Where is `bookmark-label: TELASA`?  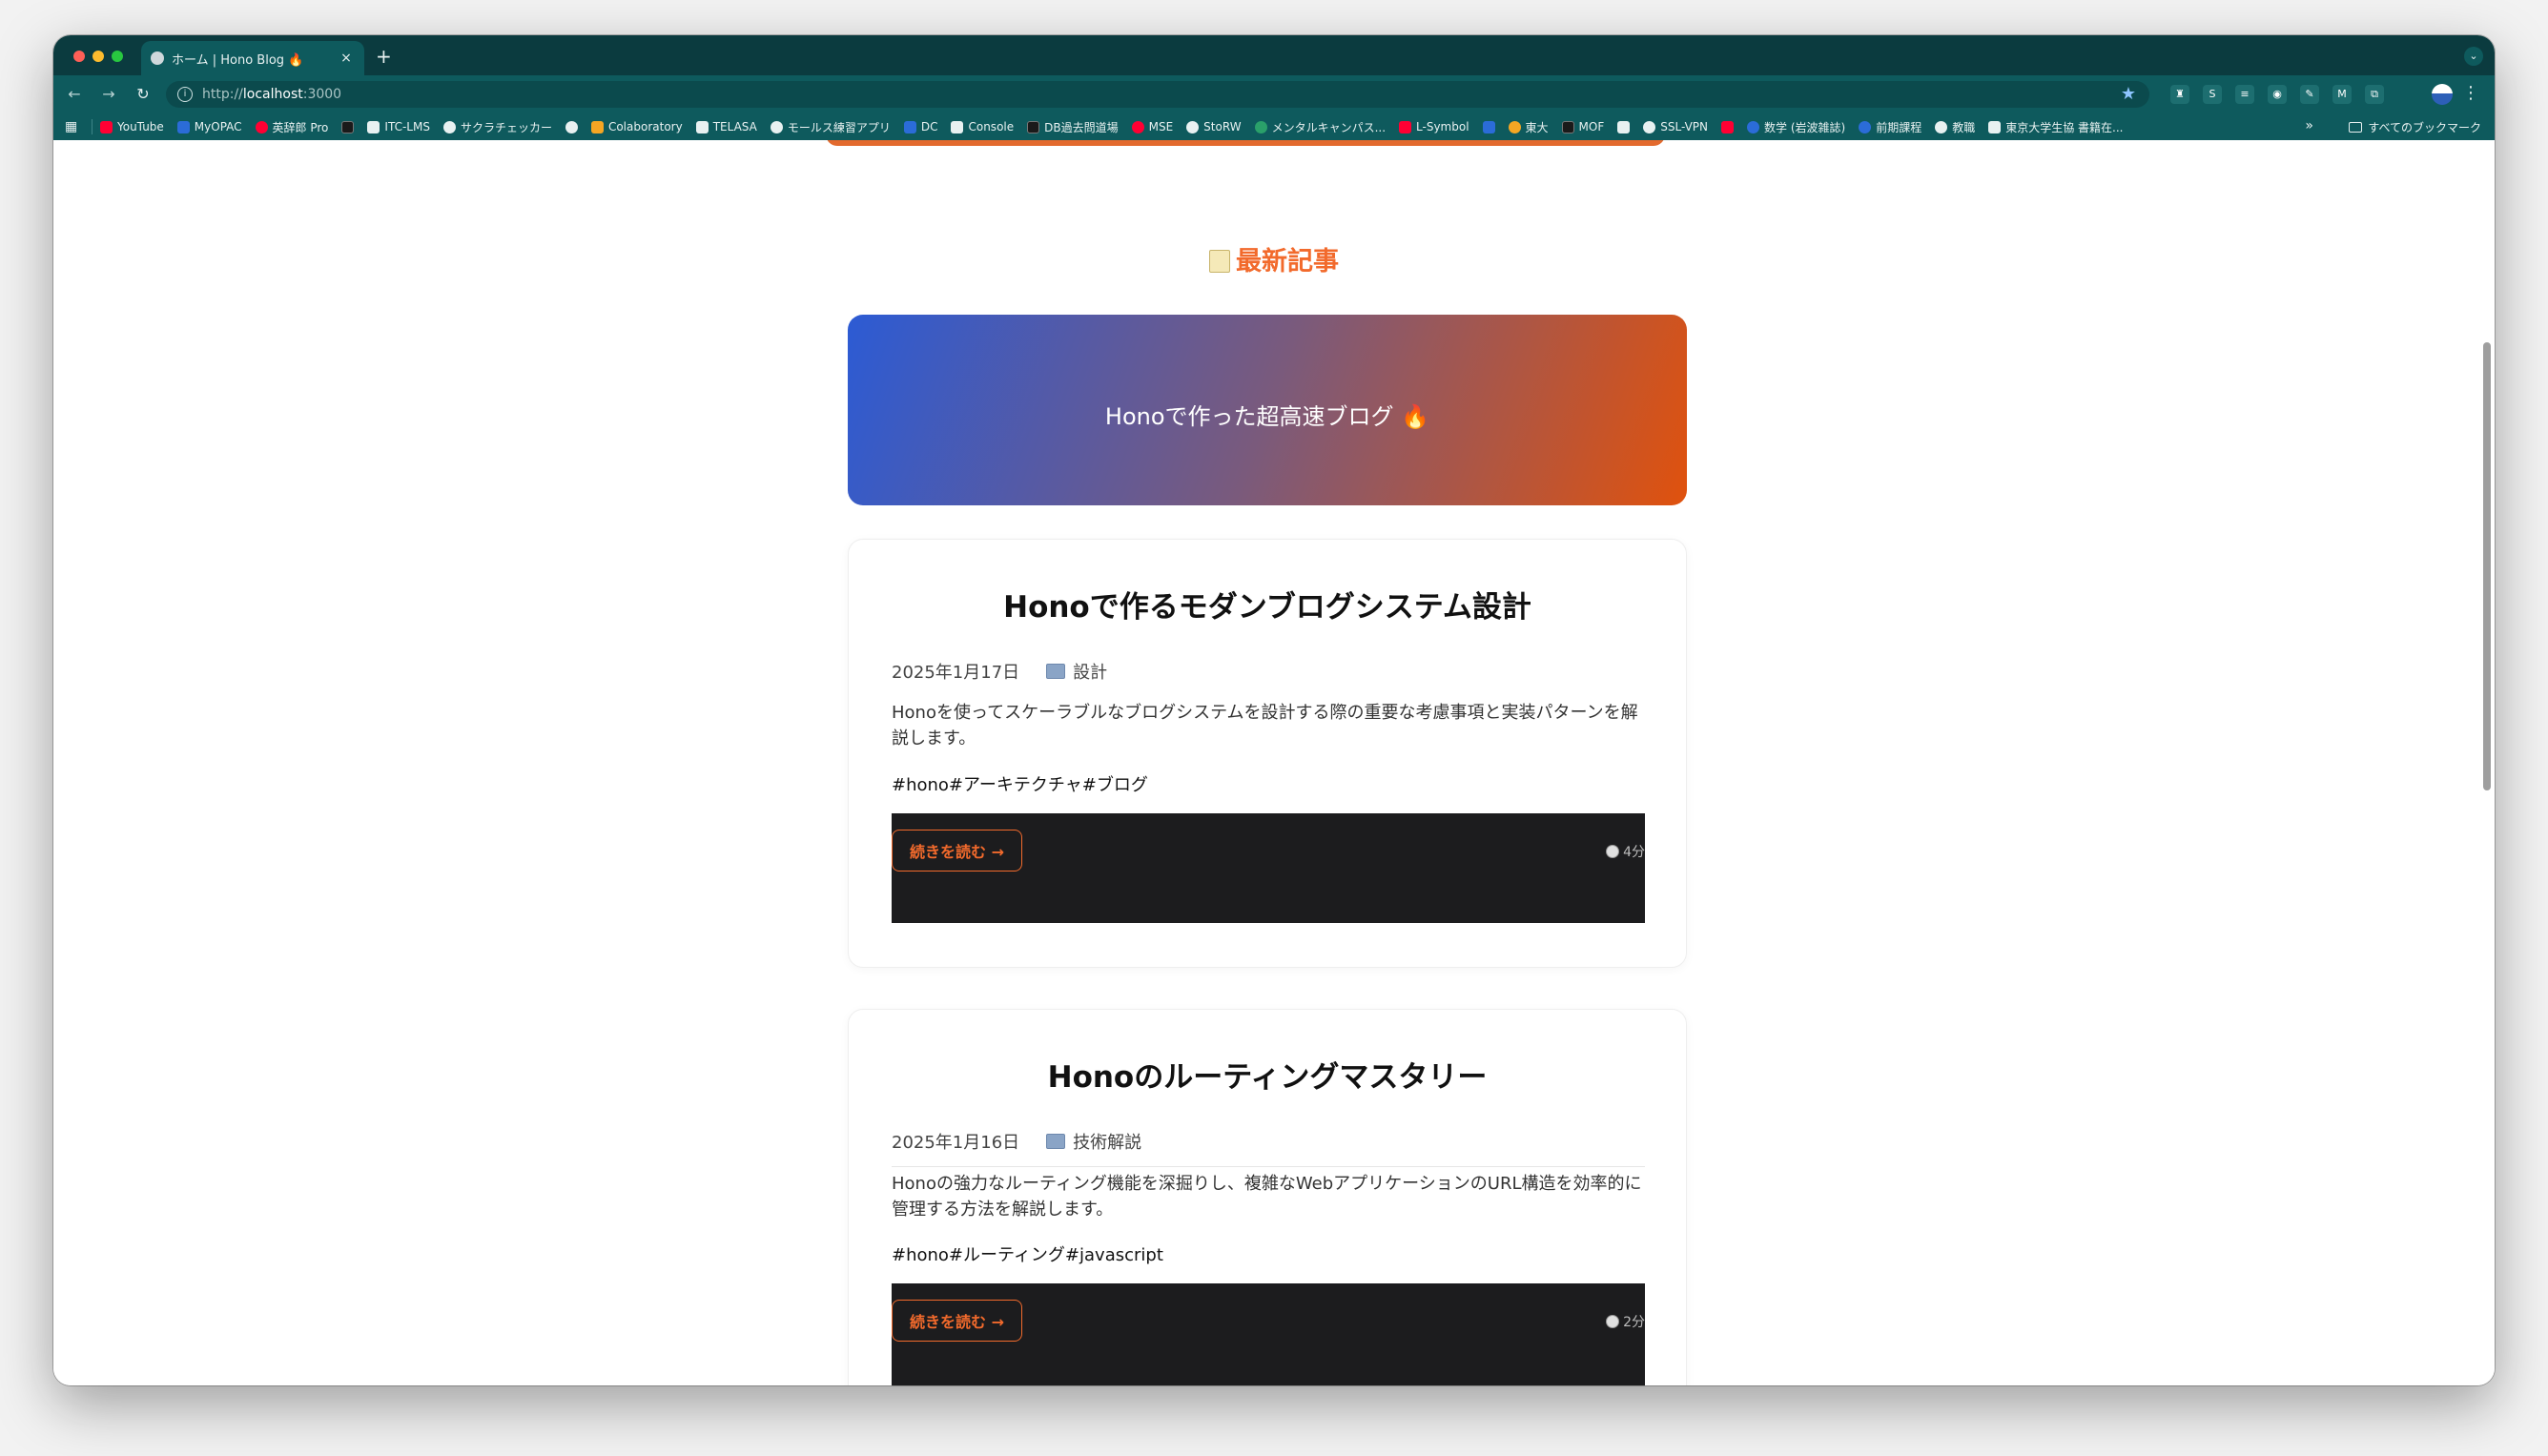
bookmark-label: TELASA is located at coordinates (734, 127).